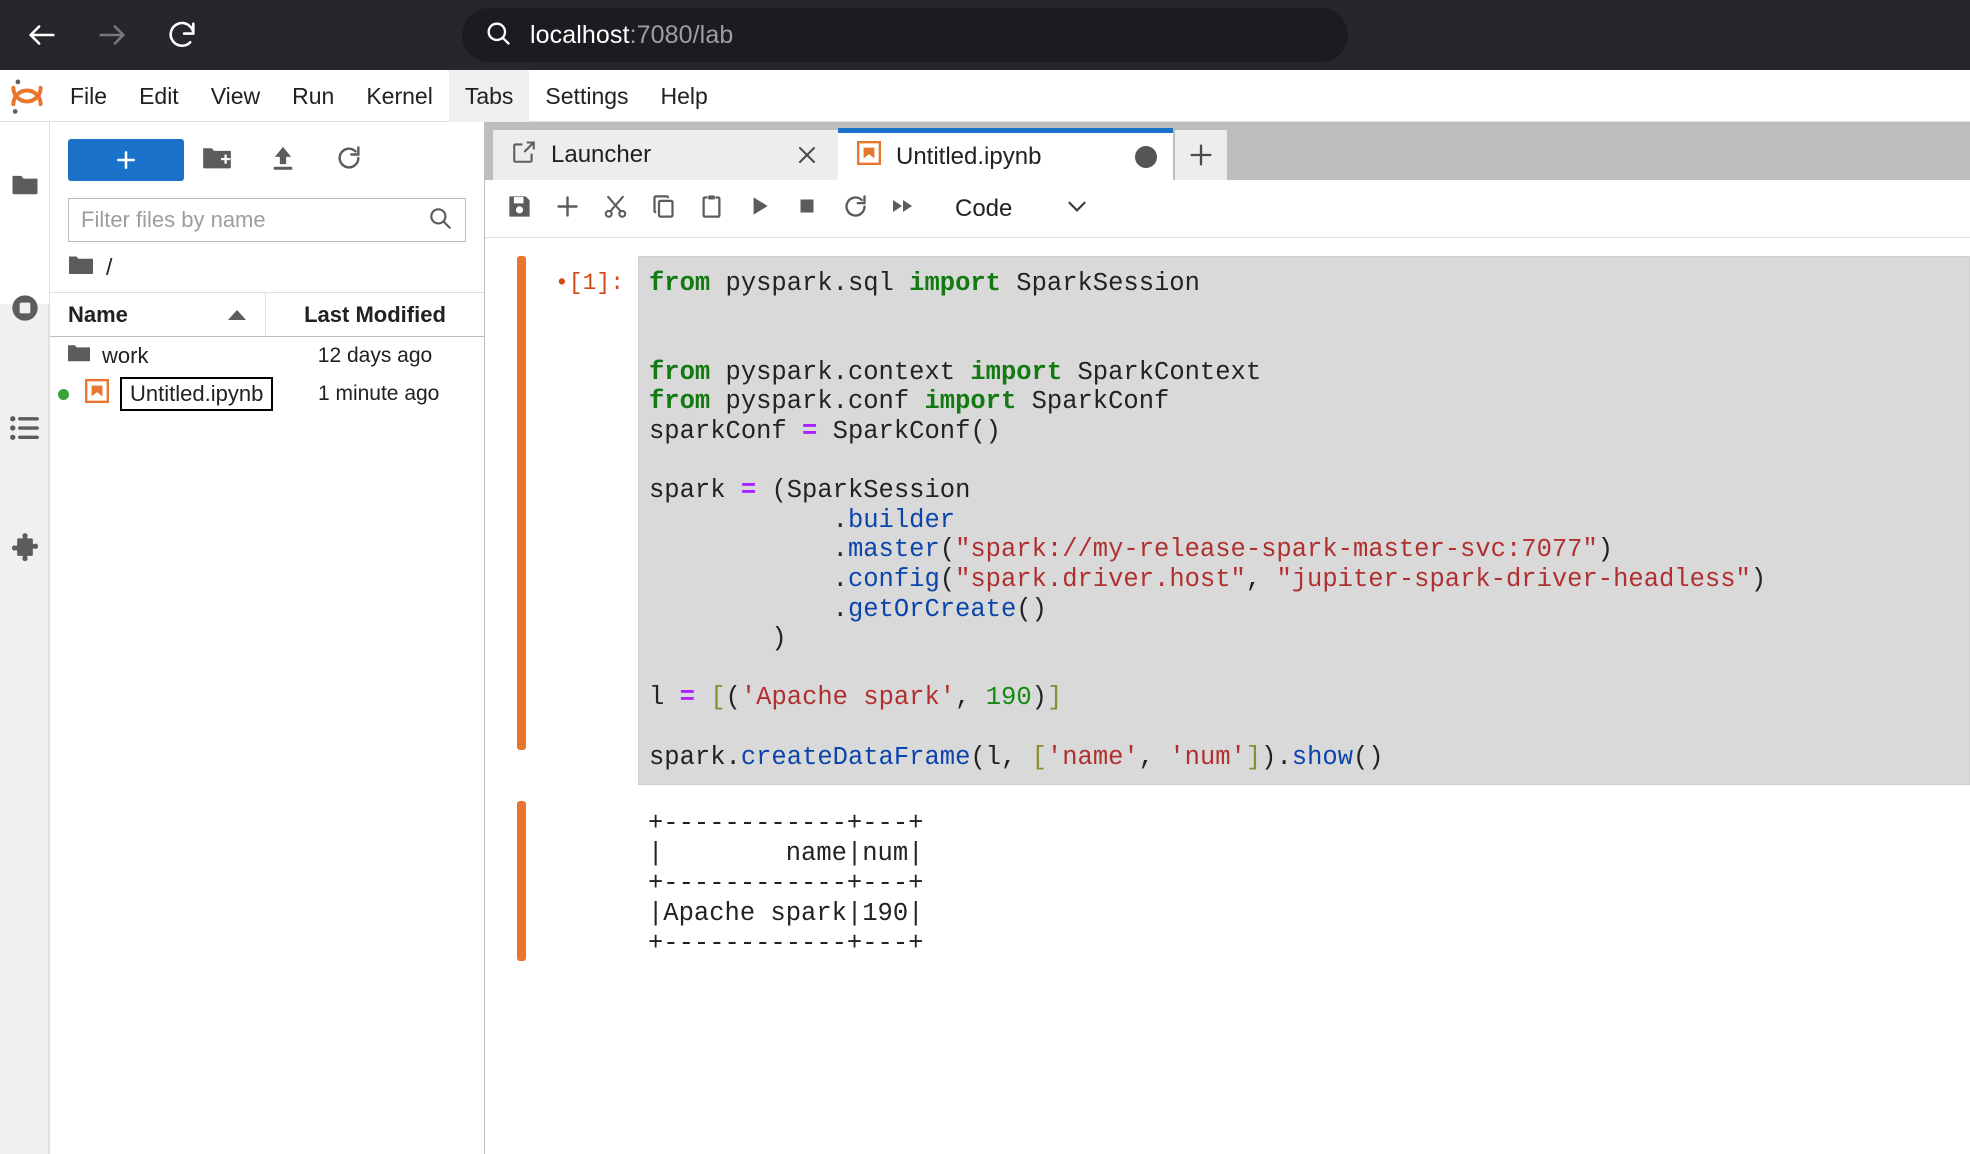  What do you see at coordinates (166, 356) in the screenshot?
I see `file-row-name: work` at bounding box center [166, 356].